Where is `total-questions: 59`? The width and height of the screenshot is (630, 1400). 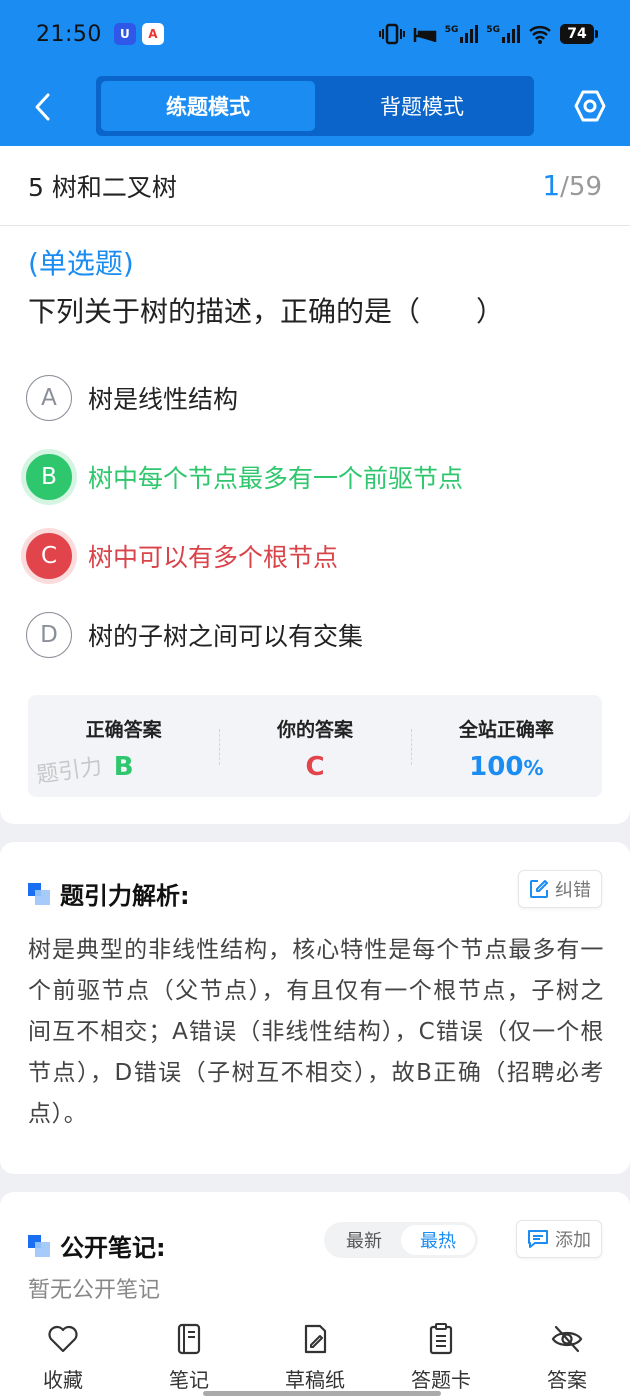 total-questions: 59 is located at coordinates (585, 187).